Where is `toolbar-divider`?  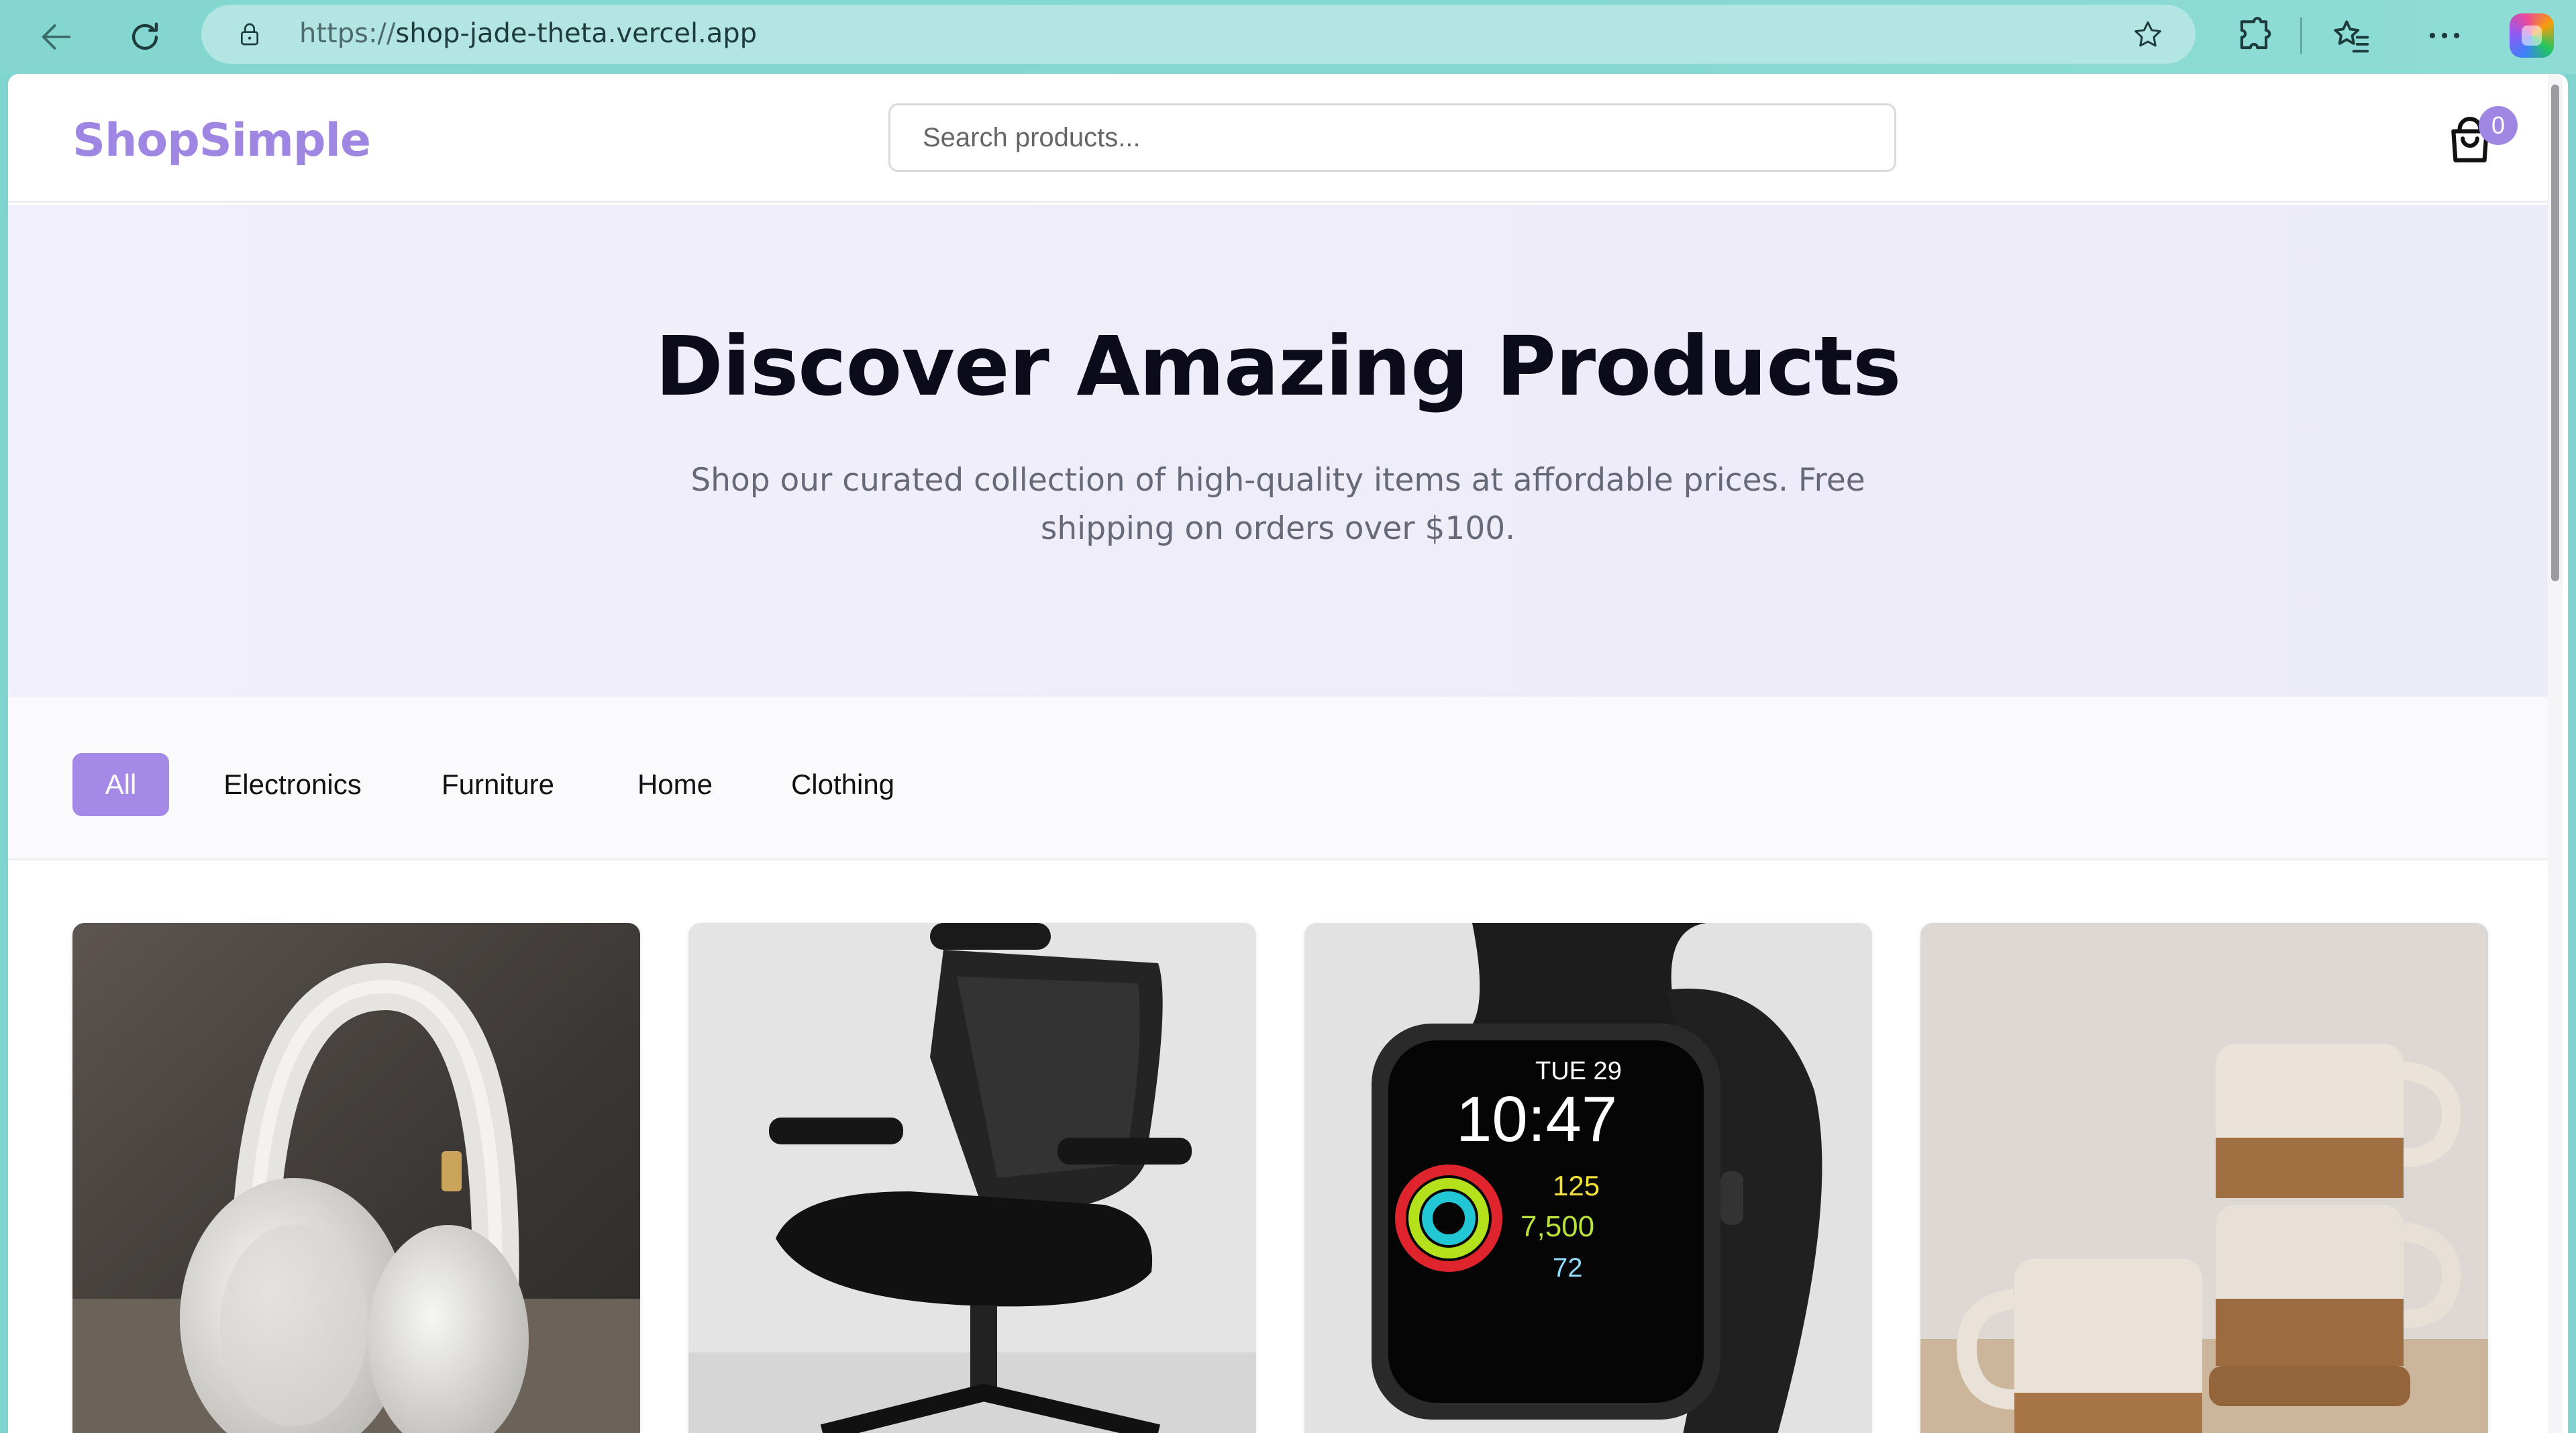
toolbar-divider is located at coordinates (2301, 35).